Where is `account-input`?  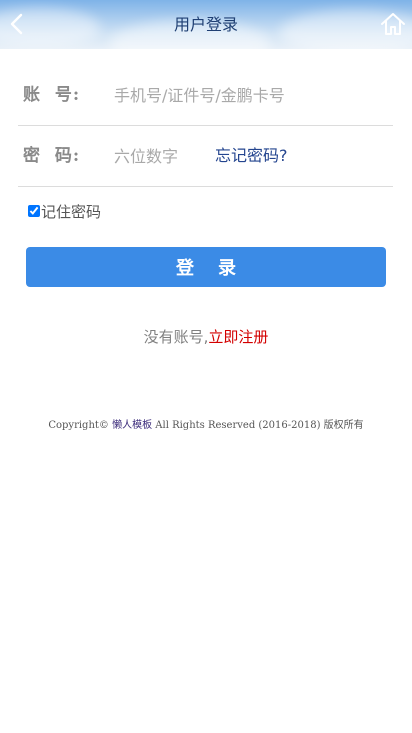 account-input is located at coordinates (249, 95).